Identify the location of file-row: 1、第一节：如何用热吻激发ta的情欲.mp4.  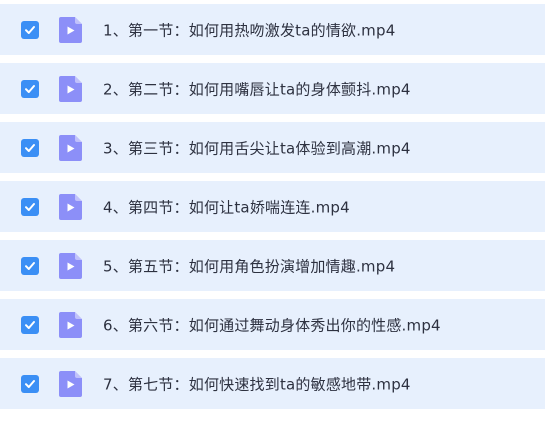
(272, 29).